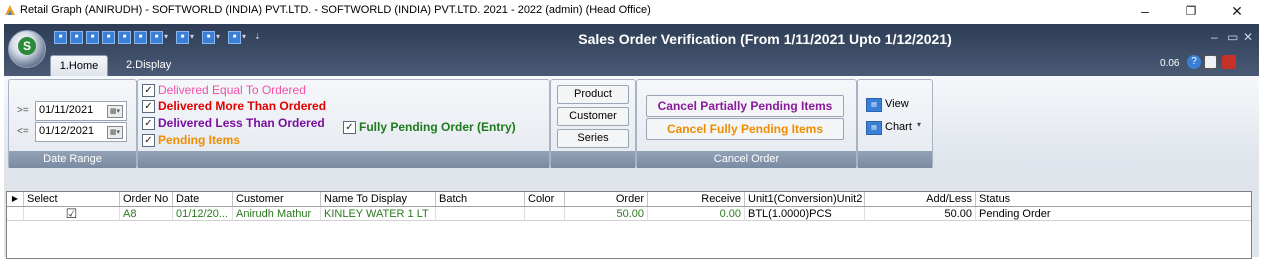 The width and height of the screenshot is (1267, 259). Describe the element at coordinates (1145, 11) in the screenshot. I see `minimize-button: –` at that location.